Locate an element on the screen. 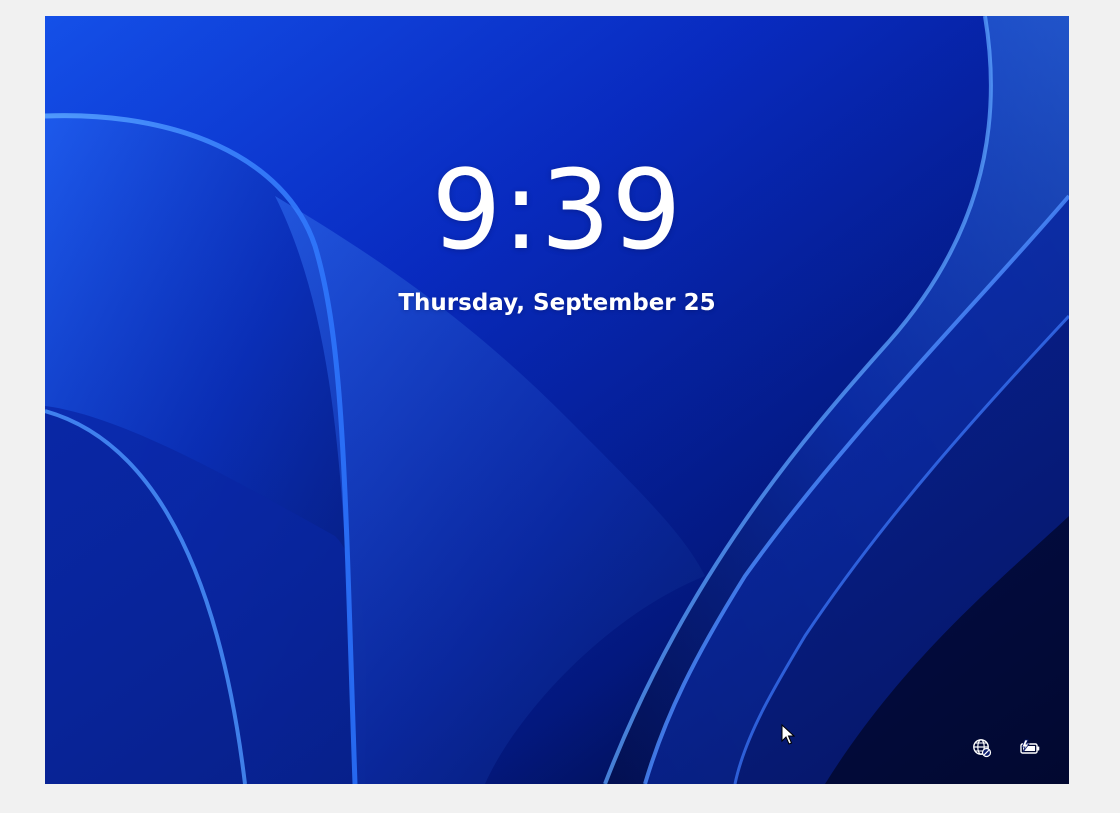  battery-button is located at coordinates (1030, 748).